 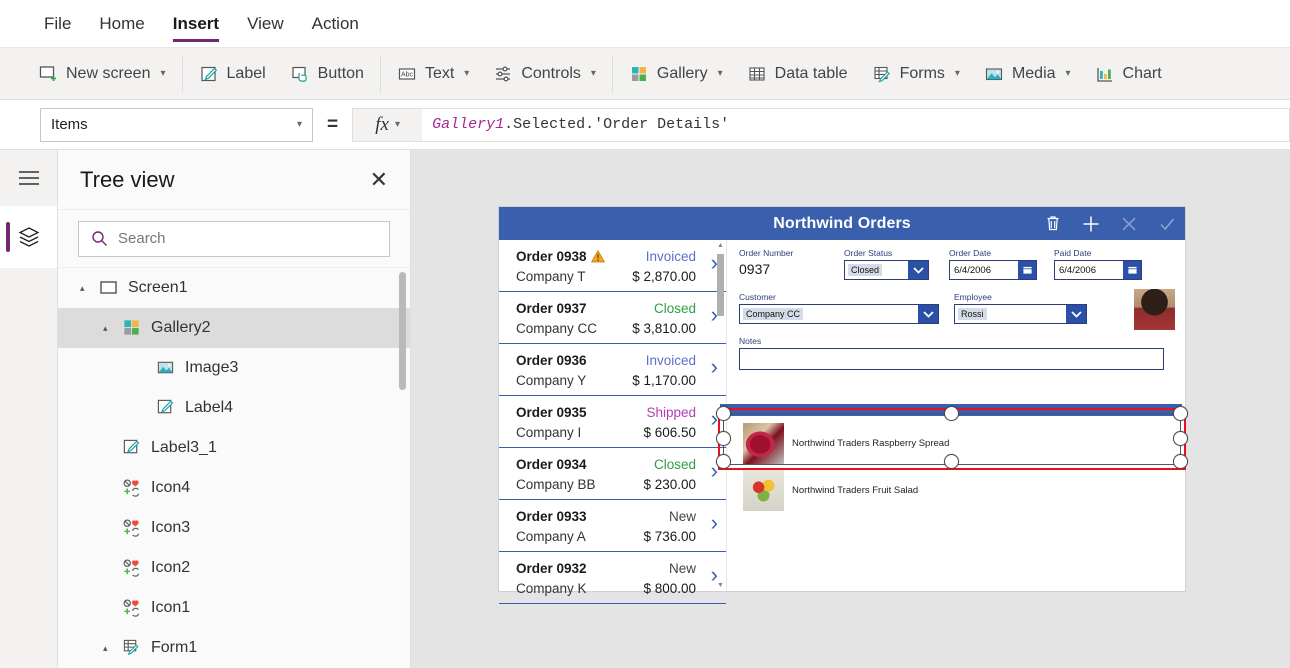 What do you see at coordinates (757, 297) in the screenshot?
I see `field-label: Customer` at bounding box center [757, 297].